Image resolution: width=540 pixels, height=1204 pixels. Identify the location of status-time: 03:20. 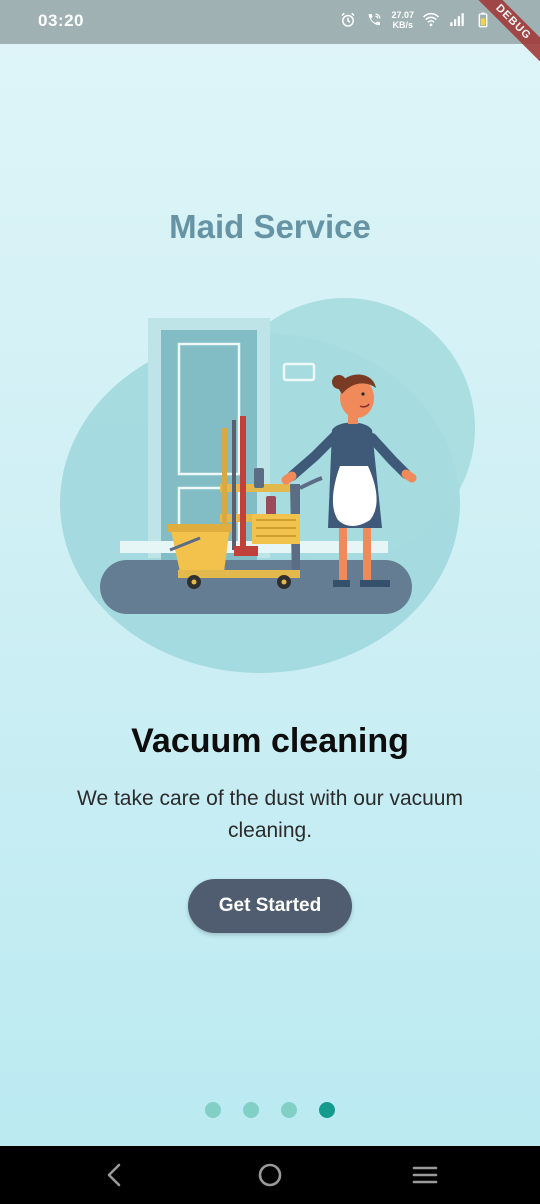
(61, 20).